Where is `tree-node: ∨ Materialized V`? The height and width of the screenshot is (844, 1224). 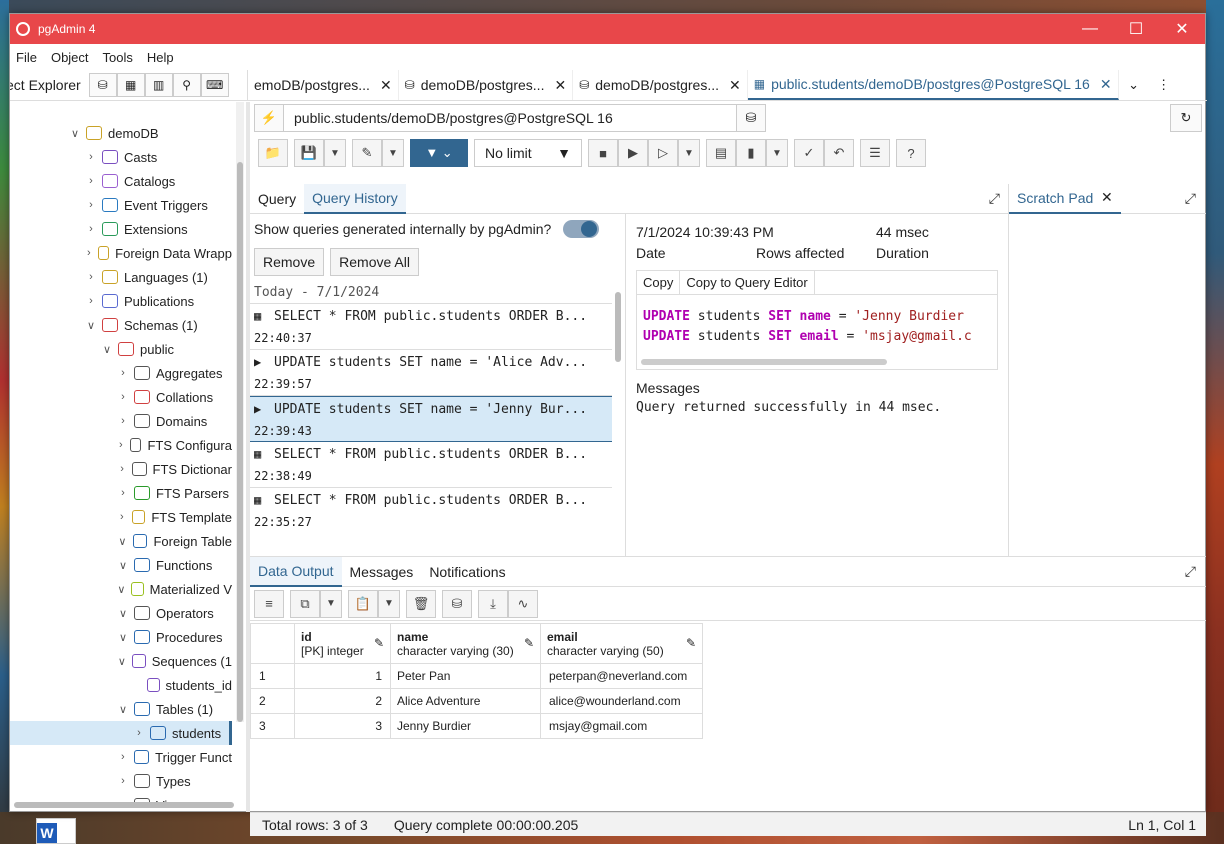
tree-node: ∨ Materialized V is located at coordinates (121, 589).